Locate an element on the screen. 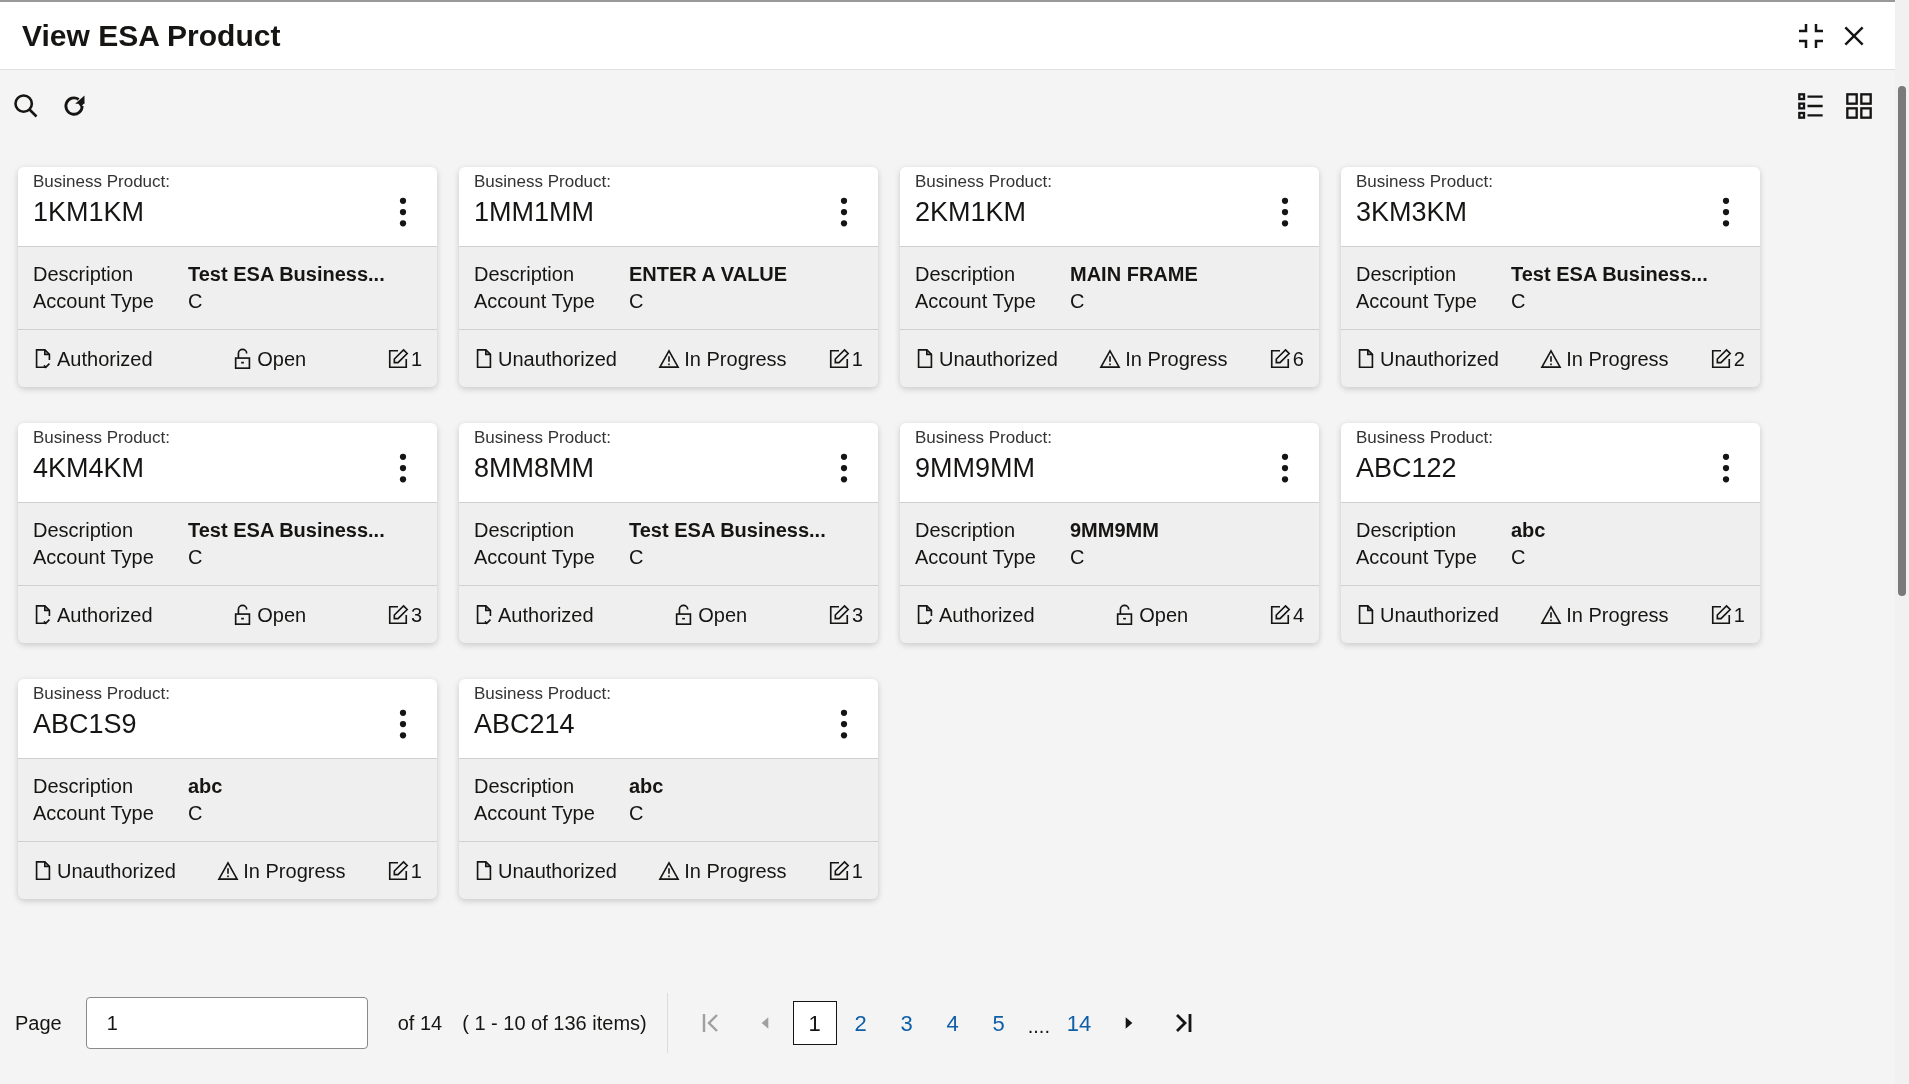  product-card: Business Product: 3KM3KM Description Test ESA Business... Account Type C Unauthorized In Progress 2 is located at coordinates (1550, 277).